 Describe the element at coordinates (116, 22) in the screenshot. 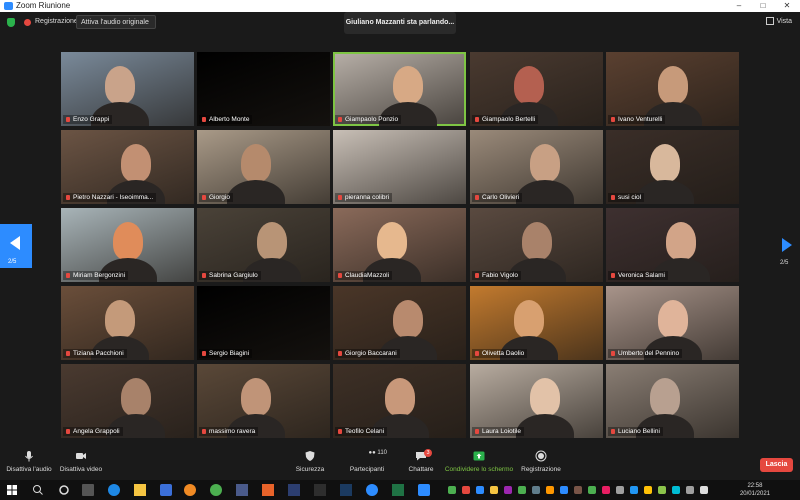

I see `original-audio-select: Attiva l'audio originale` at that location.